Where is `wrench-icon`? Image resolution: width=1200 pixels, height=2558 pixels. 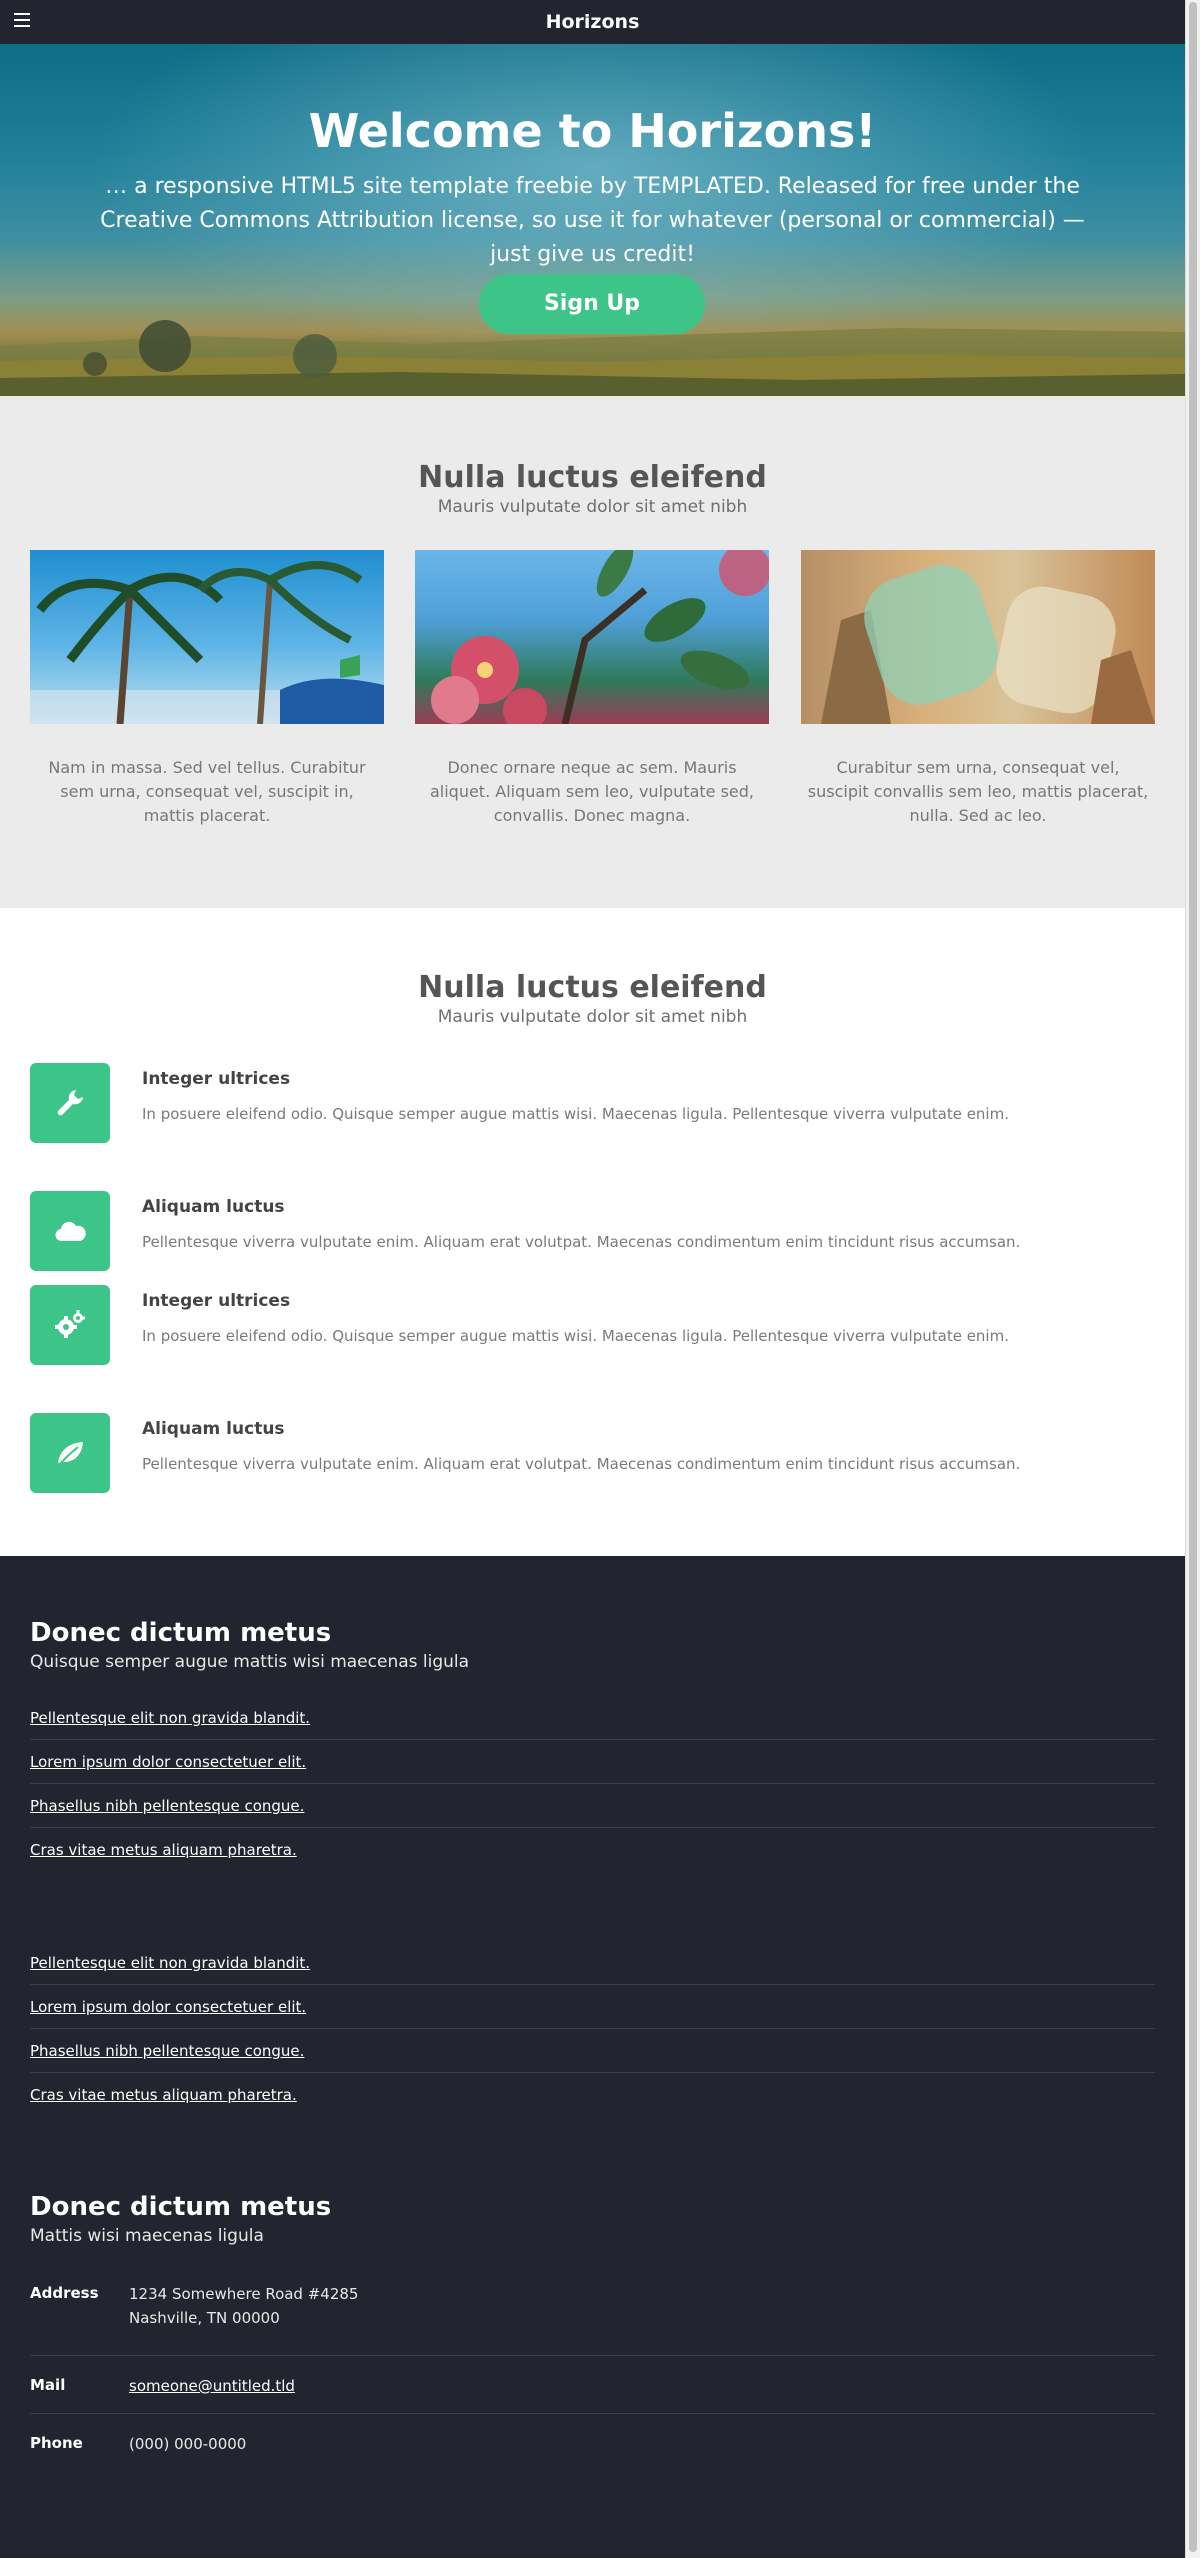
wrench-icon is located at coordinates (70, 1103).